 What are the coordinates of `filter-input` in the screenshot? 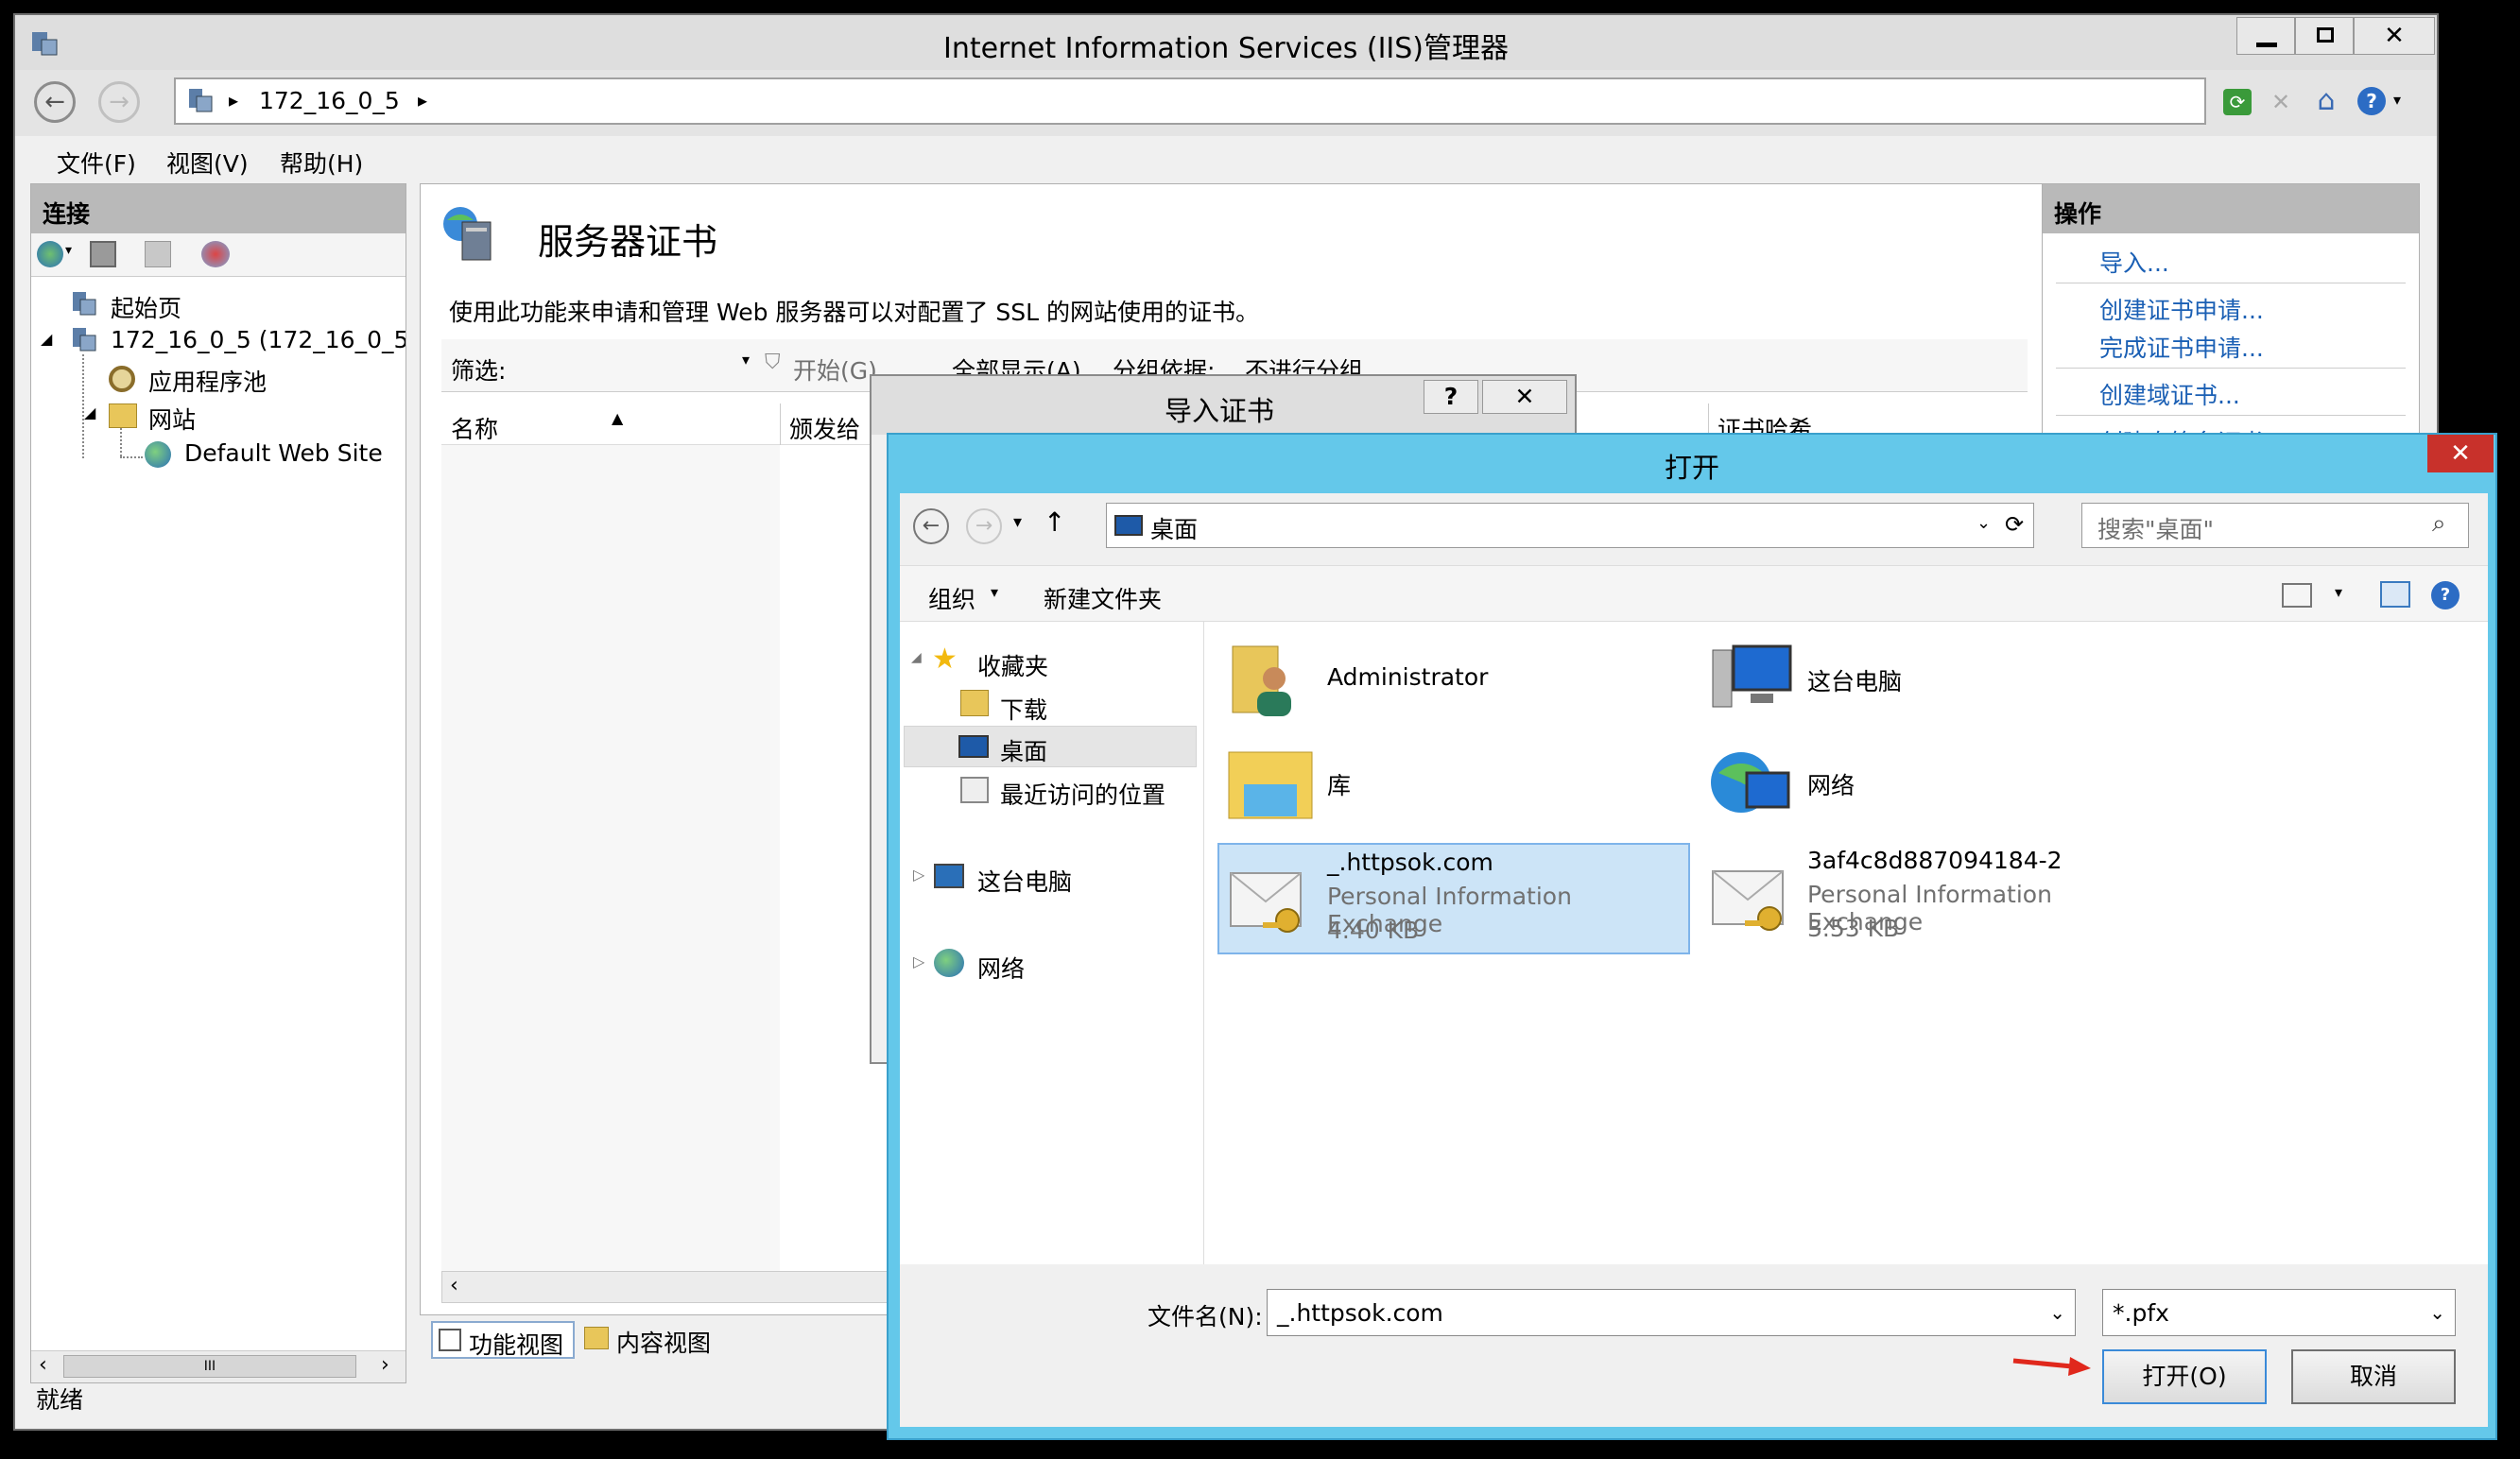 It's located at (654, 365).